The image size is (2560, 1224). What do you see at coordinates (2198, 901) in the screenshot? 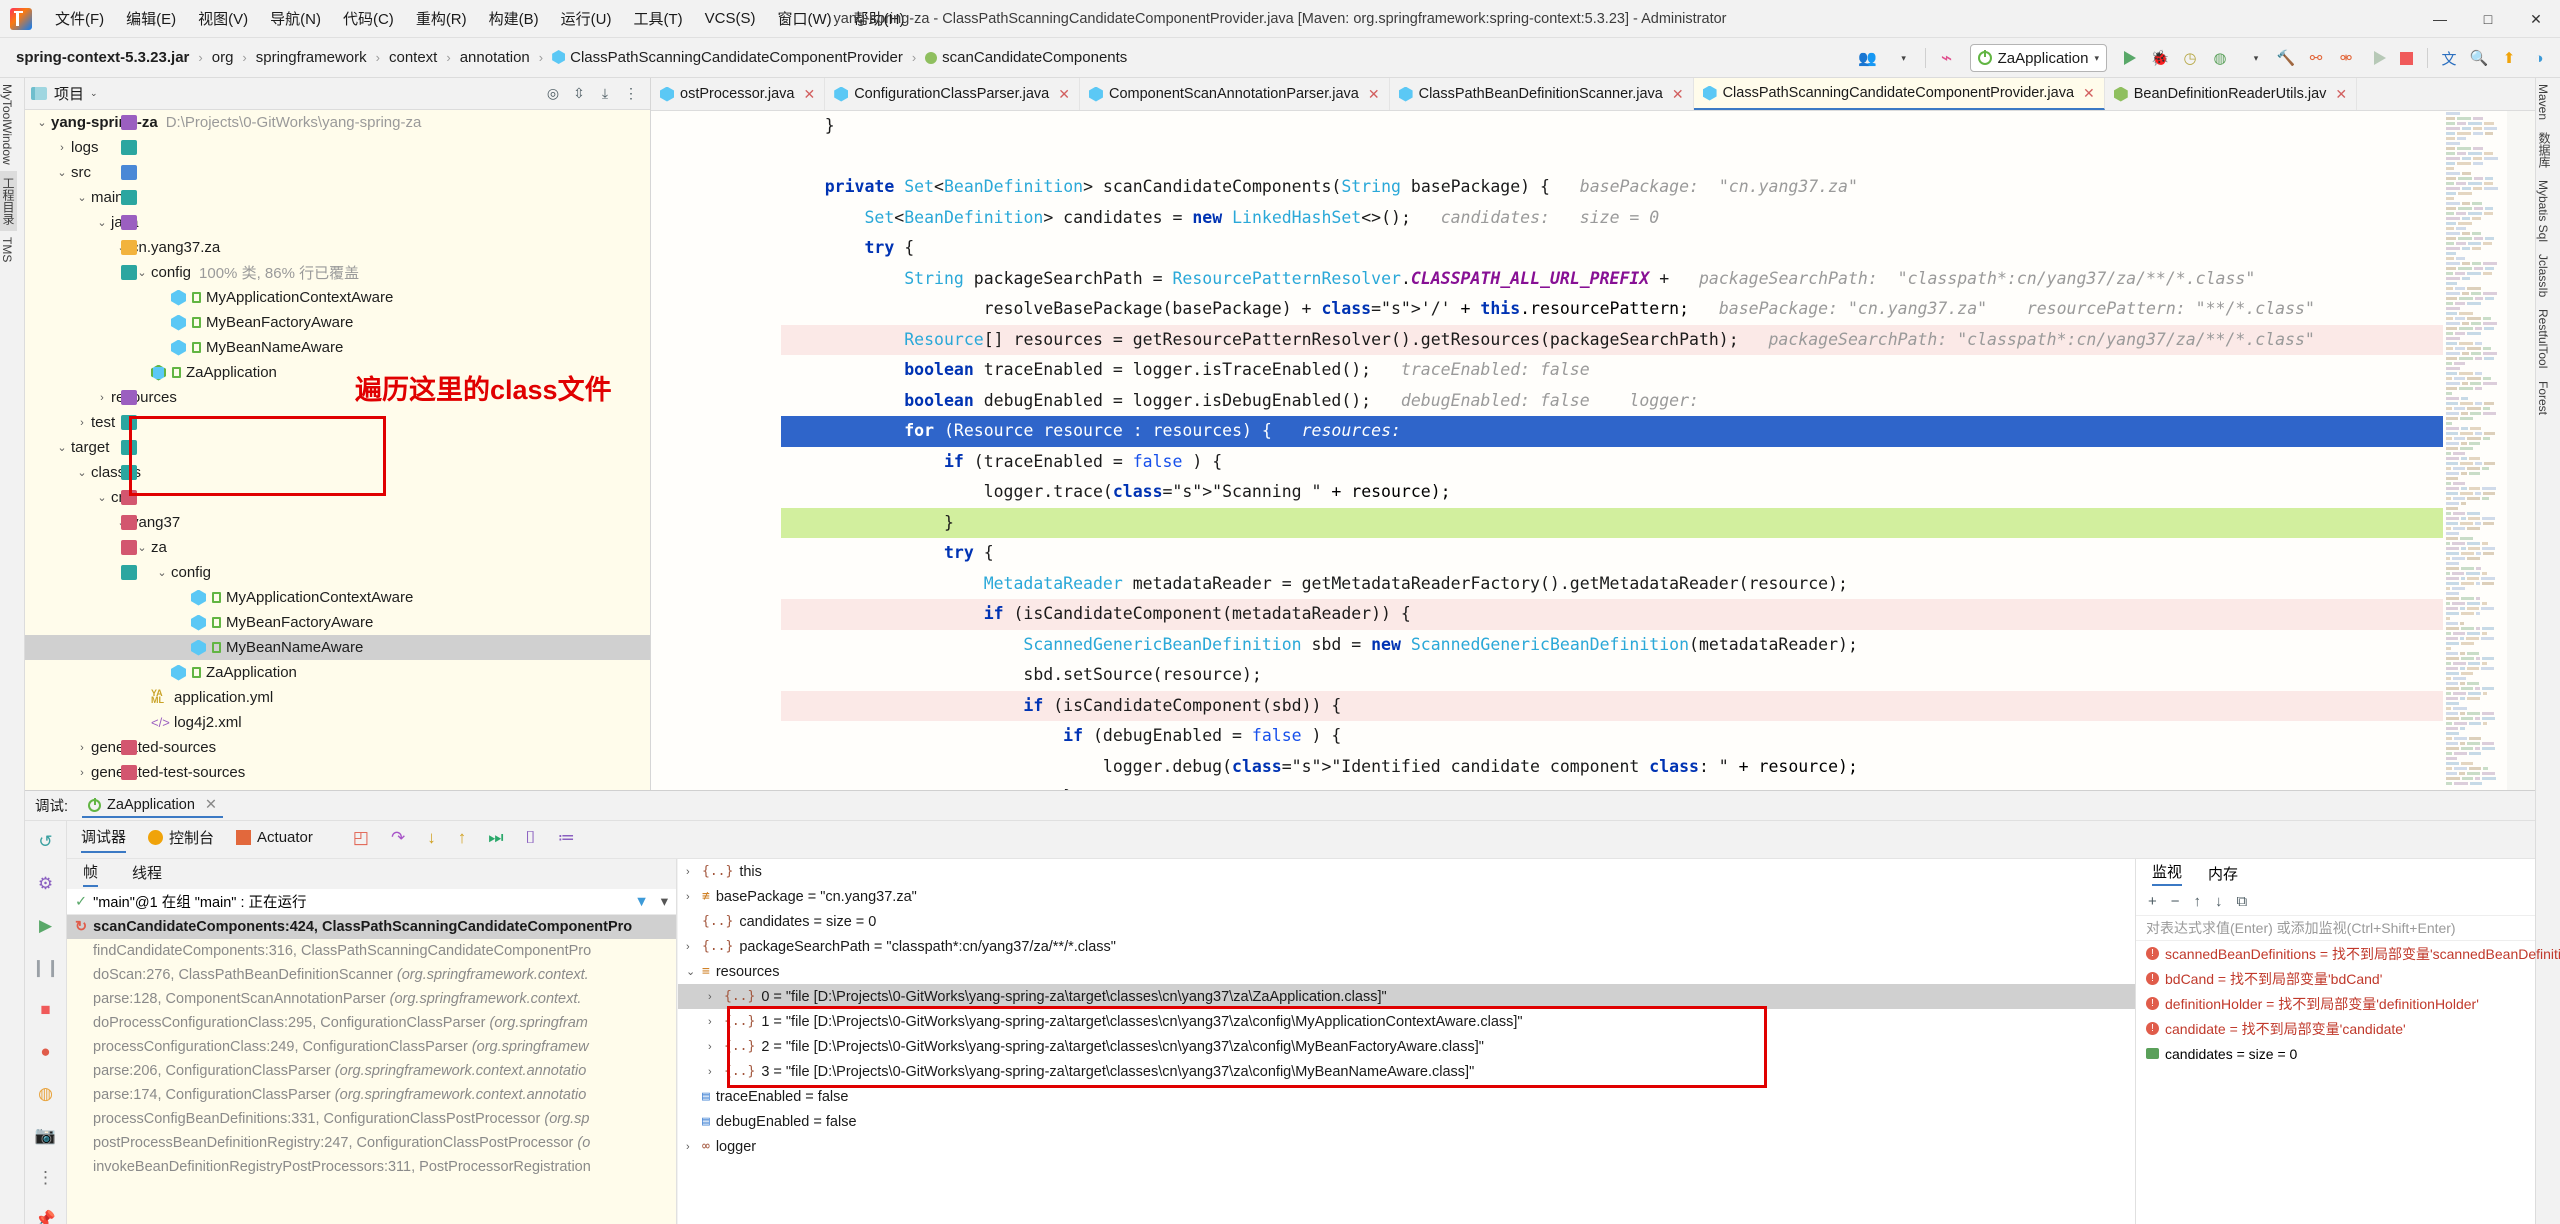
I see `watch-tool-2: ↑` at bounding box center [2198, 901].